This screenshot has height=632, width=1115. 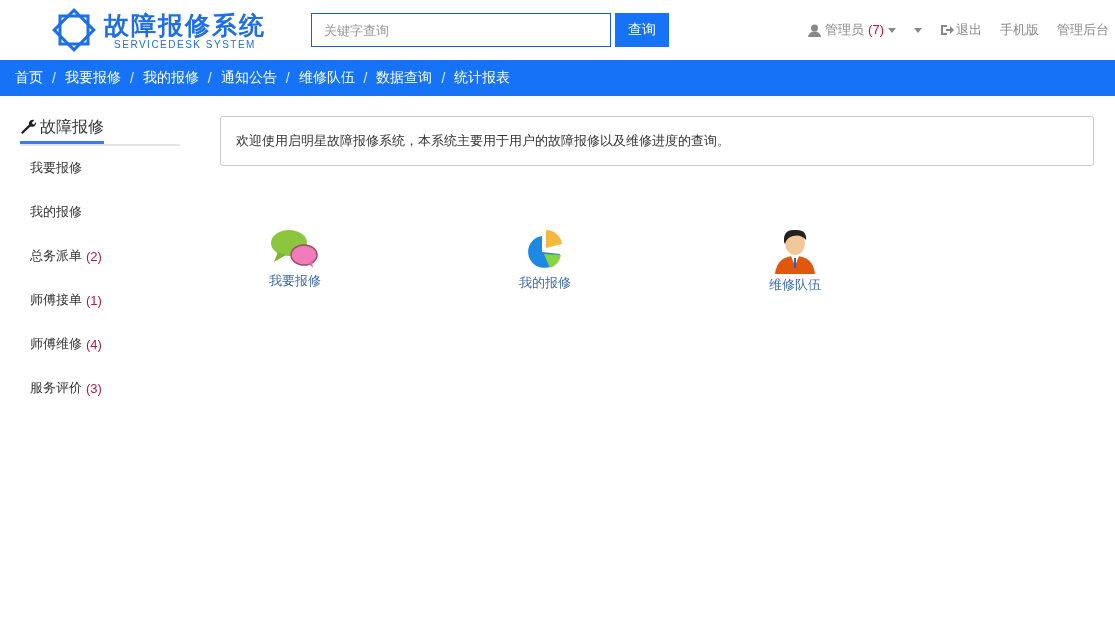 What do you see at coordinates (100, 300) in the screenshot?
I see `sidebar-item: 师傅接单 (1)` at bounding box center [100, 300].